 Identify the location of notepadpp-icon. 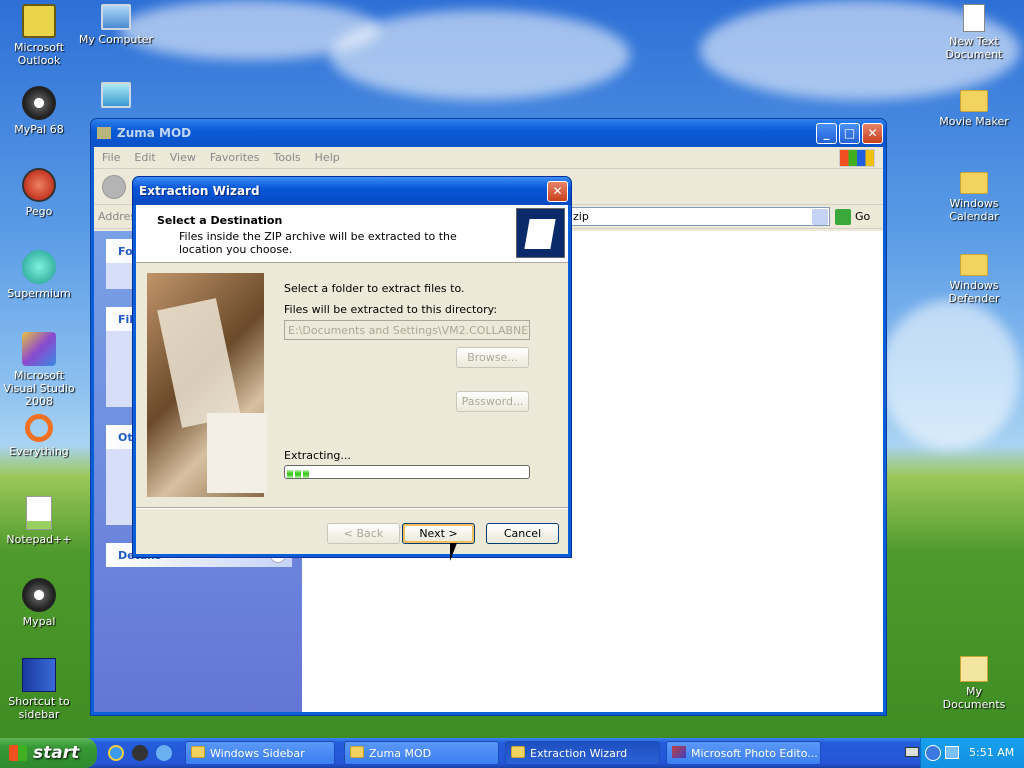
(39, 513).